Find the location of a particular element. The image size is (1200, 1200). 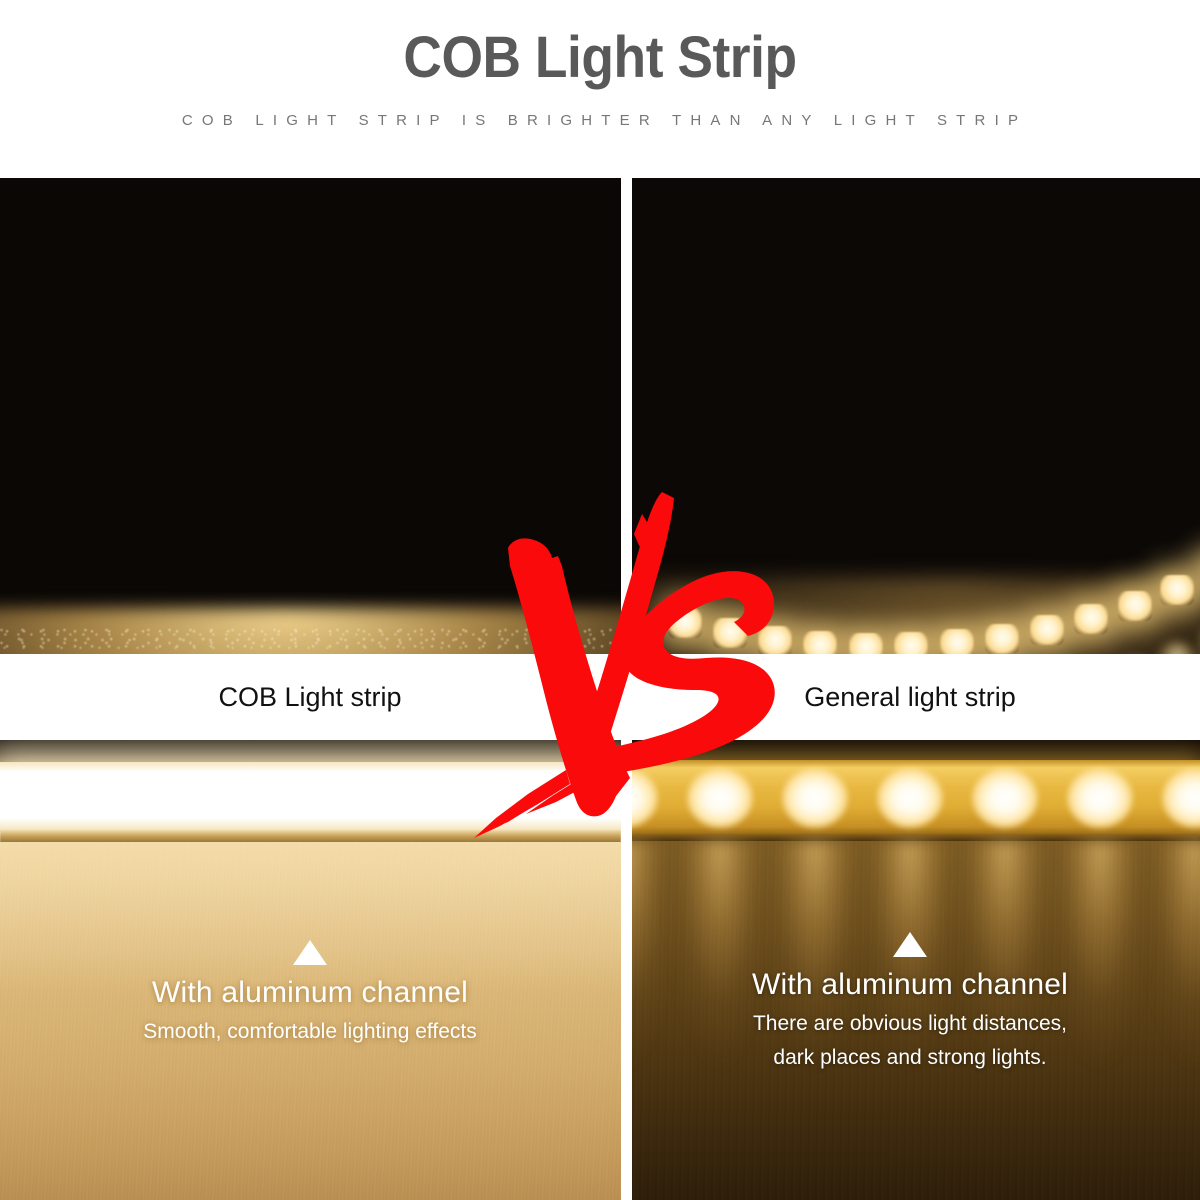

comparison-label-band: COB Light strip General light strip is located at coordinates (600, 697).